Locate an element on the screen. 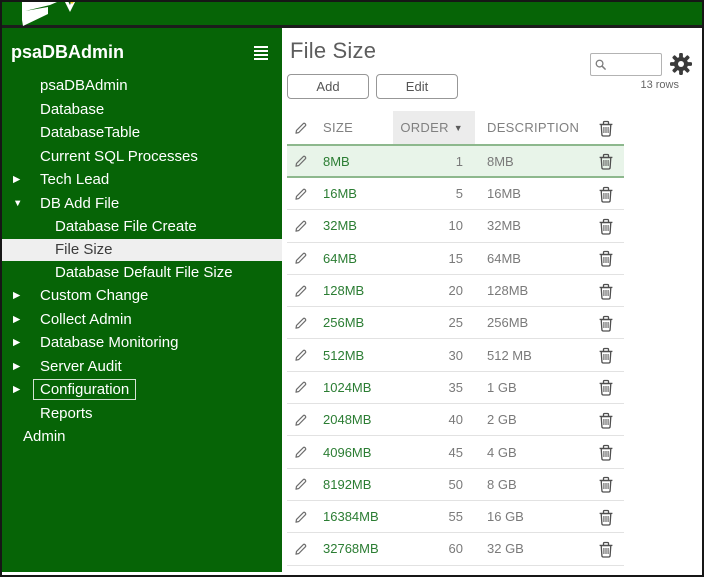  brand-logo-icon is located at coordinates (48, 14).